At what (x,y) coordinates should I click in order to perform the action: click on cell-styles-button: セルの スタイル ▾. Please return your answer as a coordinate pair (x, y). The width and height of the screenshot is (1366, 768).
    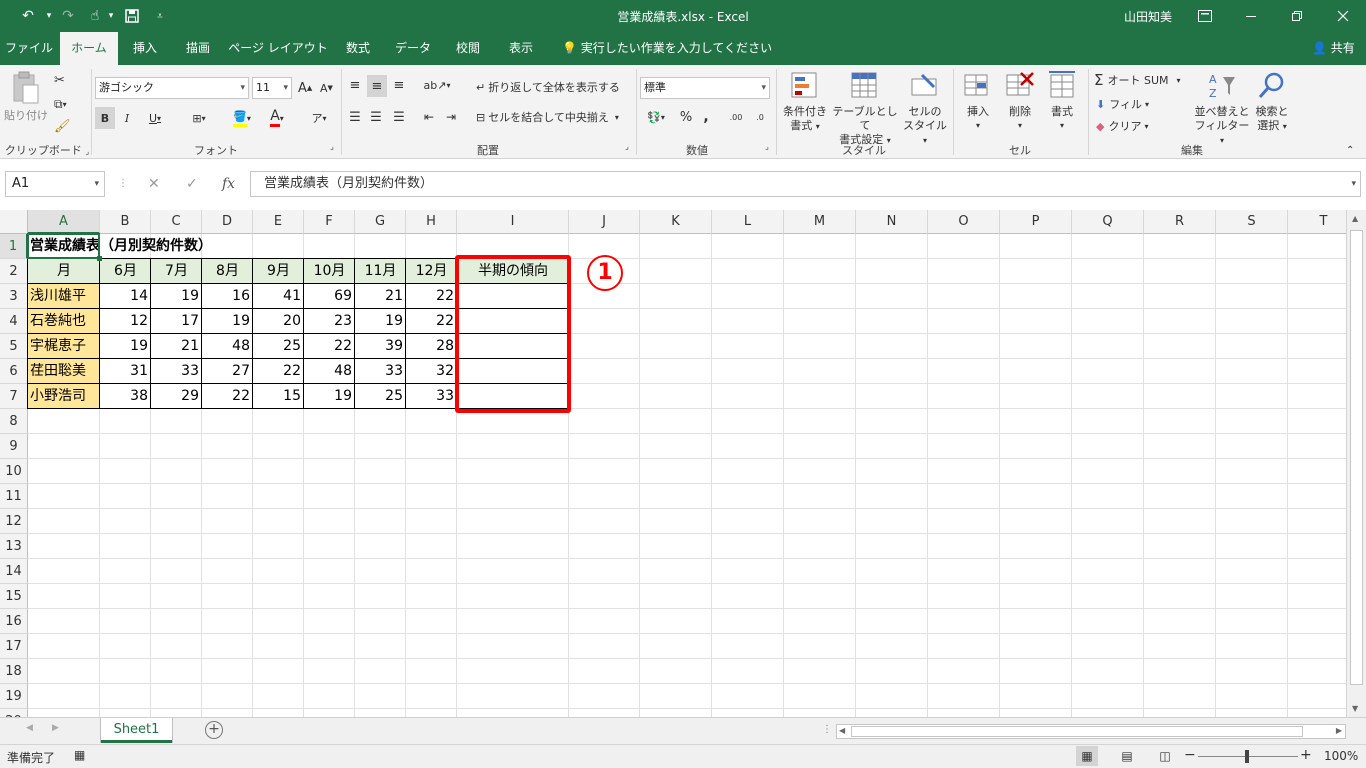
    Looking at the image, I should click on (925, 109).